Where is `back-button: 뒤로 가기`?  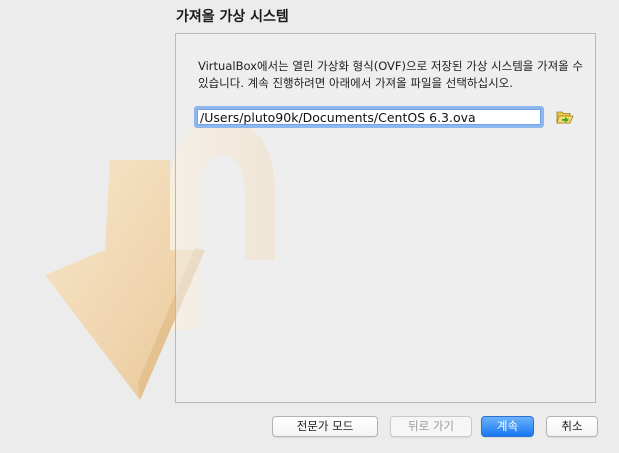
back-button: 뒤로 가기 is located at coordinates (431, 426).